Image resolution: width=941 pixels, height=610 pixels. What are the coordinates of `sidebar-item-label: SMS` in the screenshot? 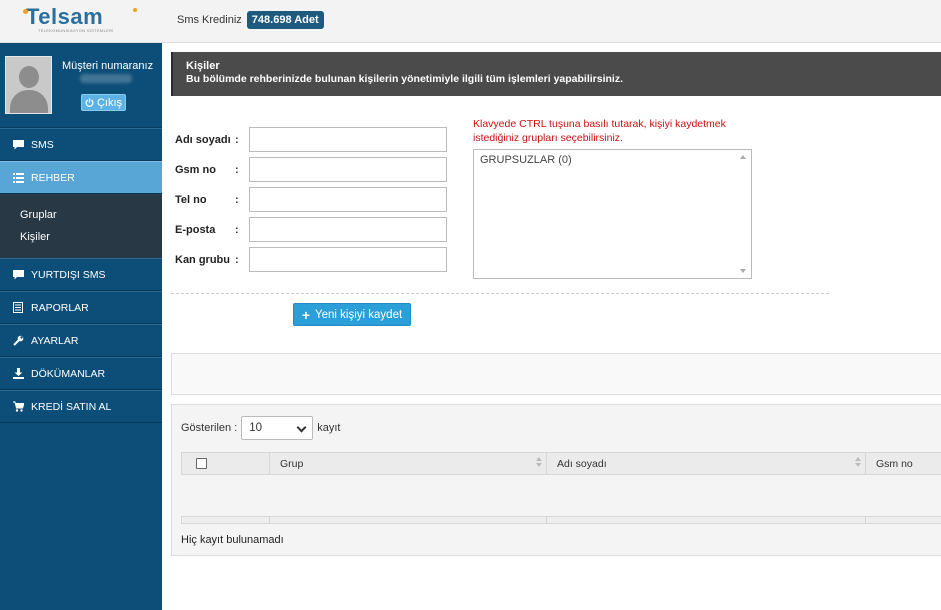 It's located at (42, 144).